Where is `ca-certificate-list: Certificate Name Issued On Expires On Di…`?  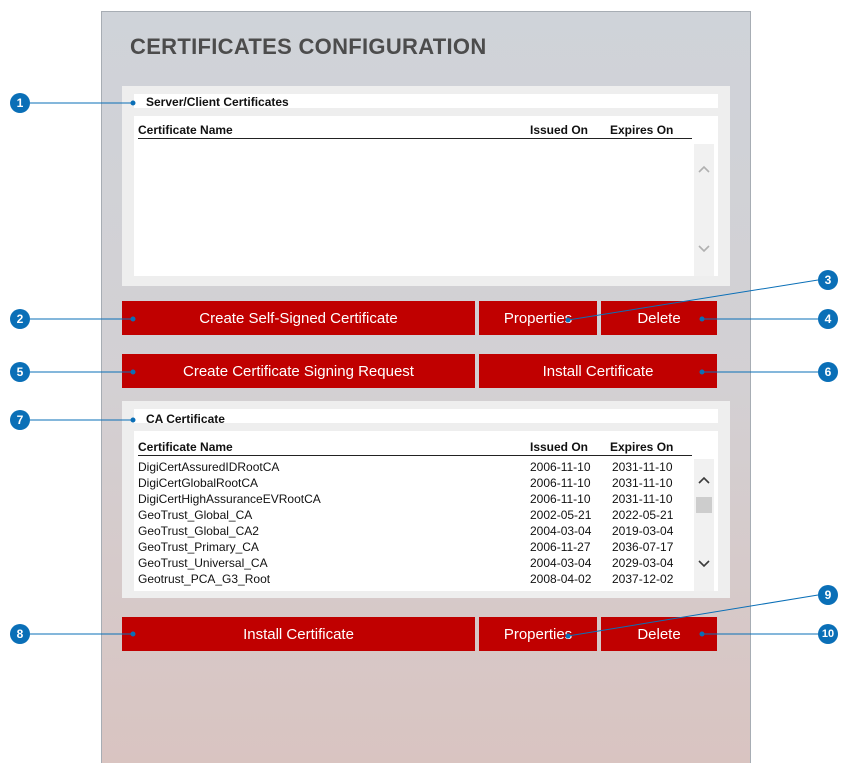
ca-certificate-list: Certificate Name Issued On Expires On Di… is located at coordinates (426, 511).